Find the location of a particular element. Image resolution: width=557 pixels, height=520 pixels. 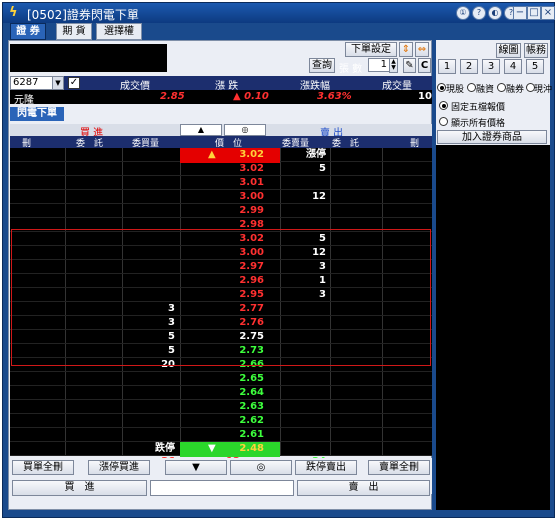

ladder-row: 2.65 is located at coordinates (221, 379).